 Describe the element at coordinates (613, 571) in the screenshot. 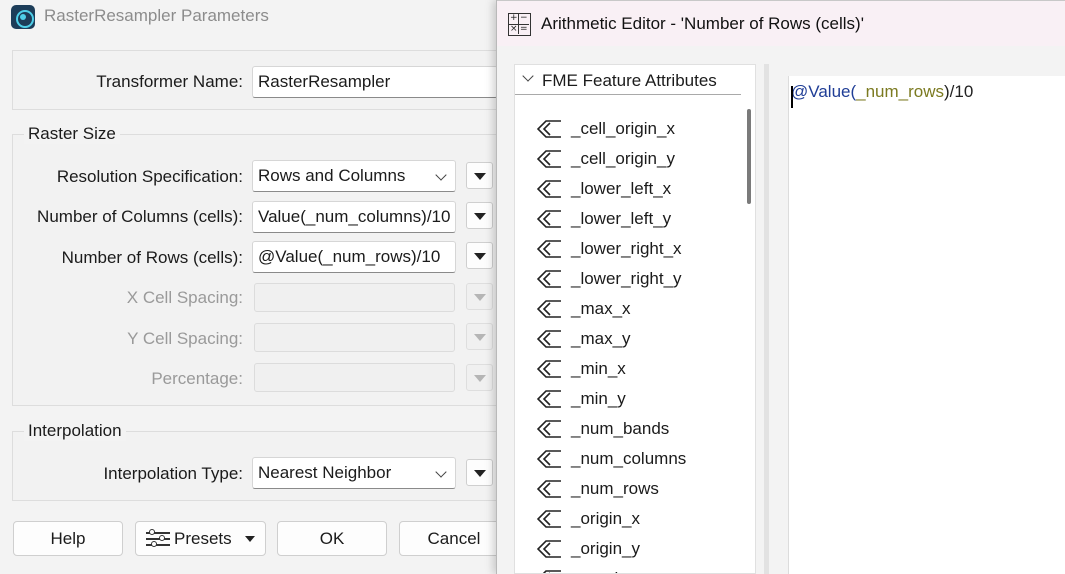

I see `attribute-name: _rotation_x` at that location.